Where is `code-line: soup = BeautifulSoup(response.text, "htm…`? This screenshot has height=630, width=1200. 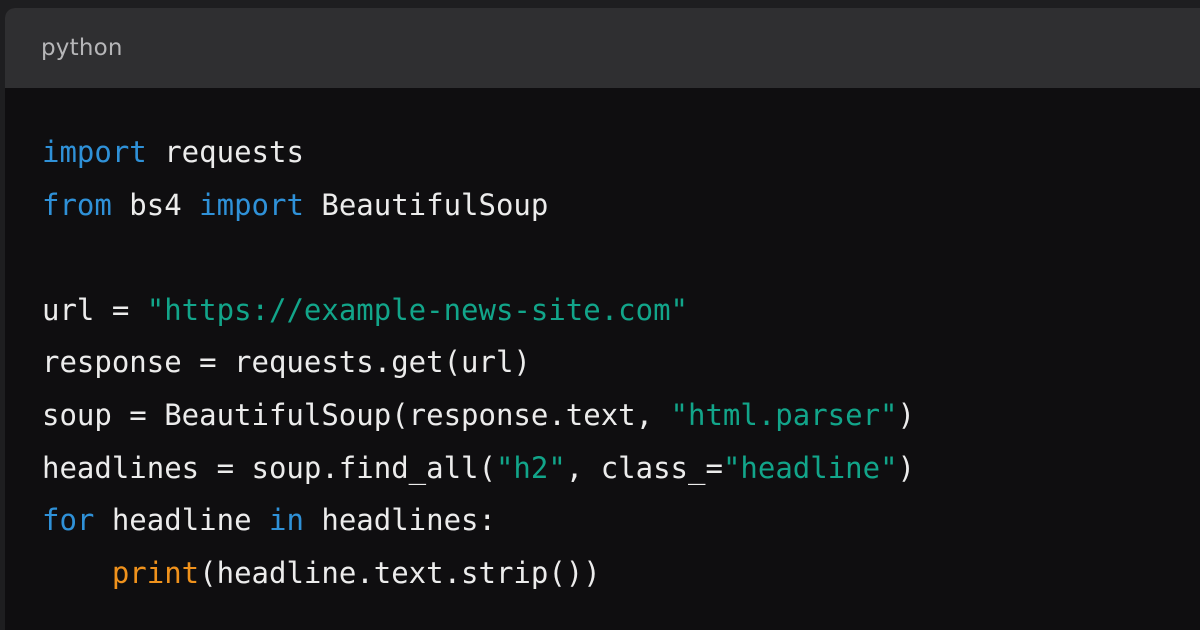
code-line: soup = BeautifulSoup(response.text, "htm… is located at coordinates (621, 415).